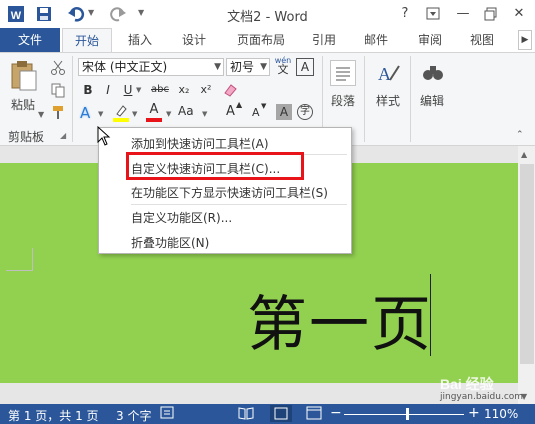  Describe the element at coordinates (407, 414) in the screenshot. I see `zoom-slider-thumb` at that location.